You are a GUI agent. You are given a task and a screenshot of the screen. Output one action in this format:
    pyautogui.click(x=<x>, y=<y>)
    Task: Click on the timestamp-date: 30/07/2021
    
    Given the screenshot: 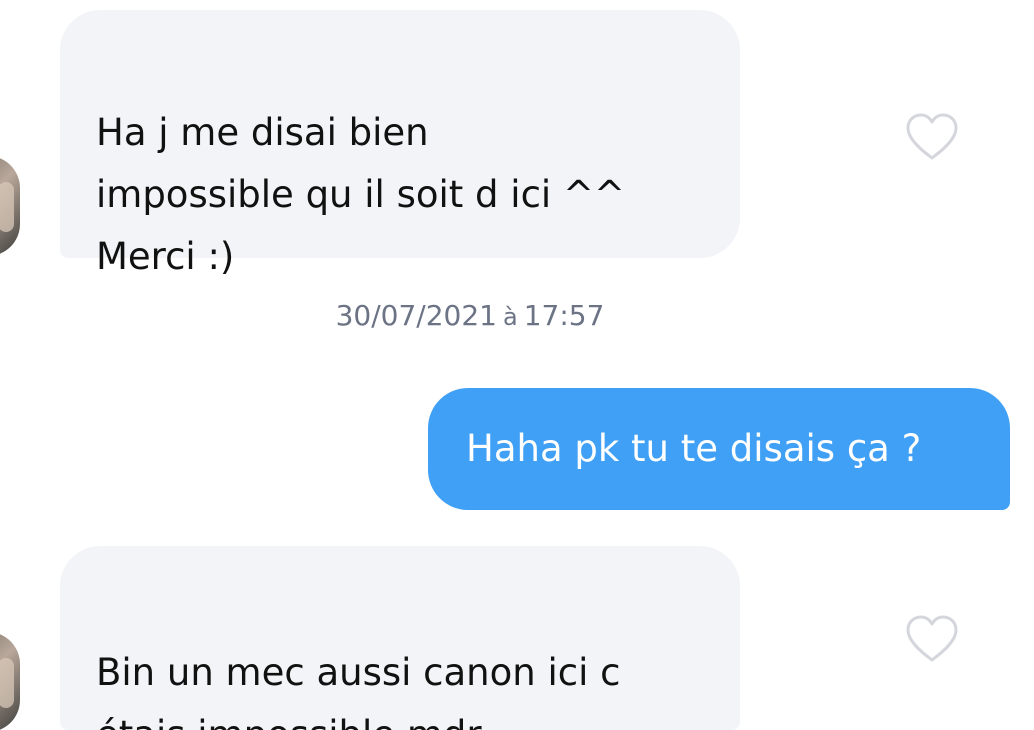 What is the action you would take?
    pyautogui.click(x=416, y=315)
    